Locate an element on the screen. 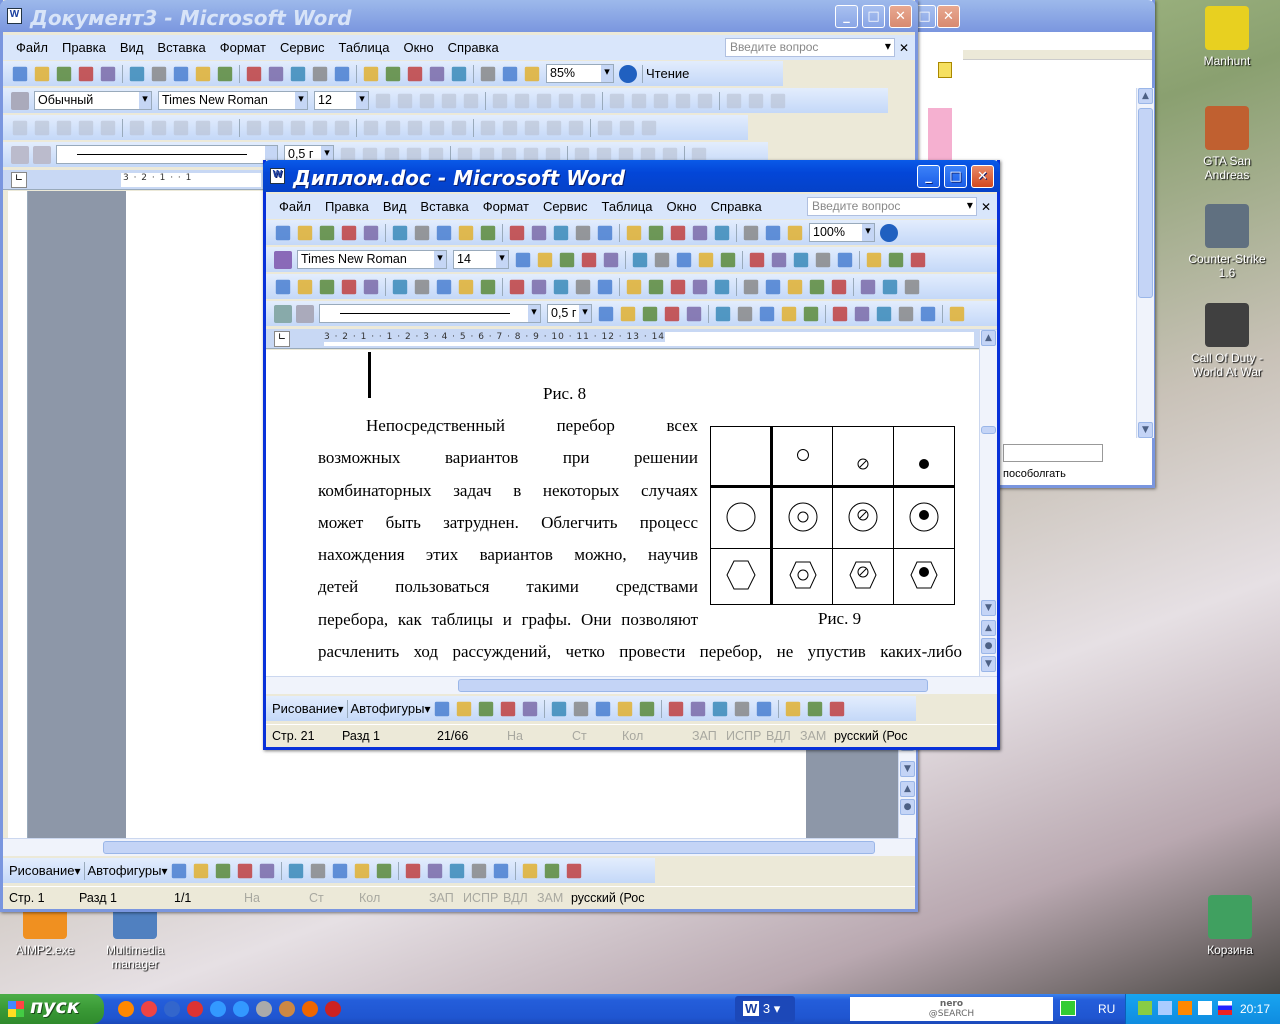  line-weight-select: 0,5 г is located at coordinates (569, 313).